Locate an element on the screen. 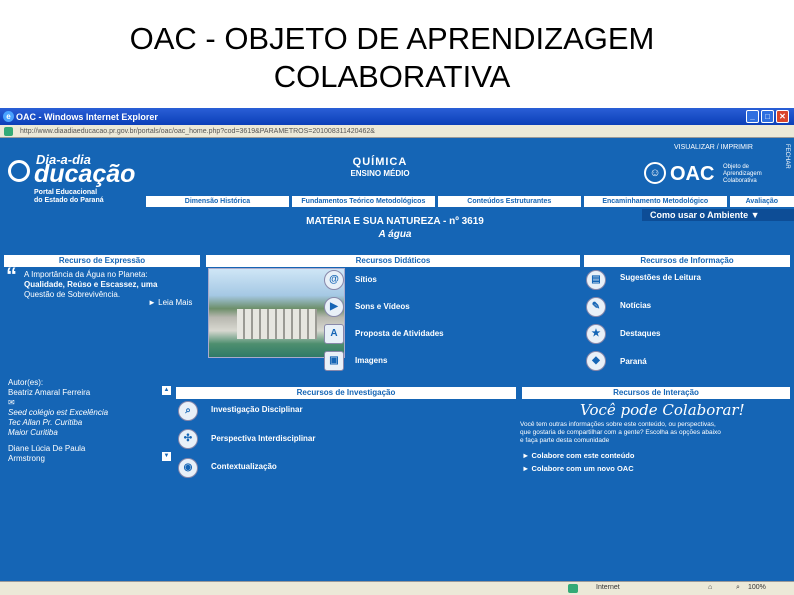 The width and height of the screenshot is (794, 595). ie-icon: e is located at coordinates (8, 116).